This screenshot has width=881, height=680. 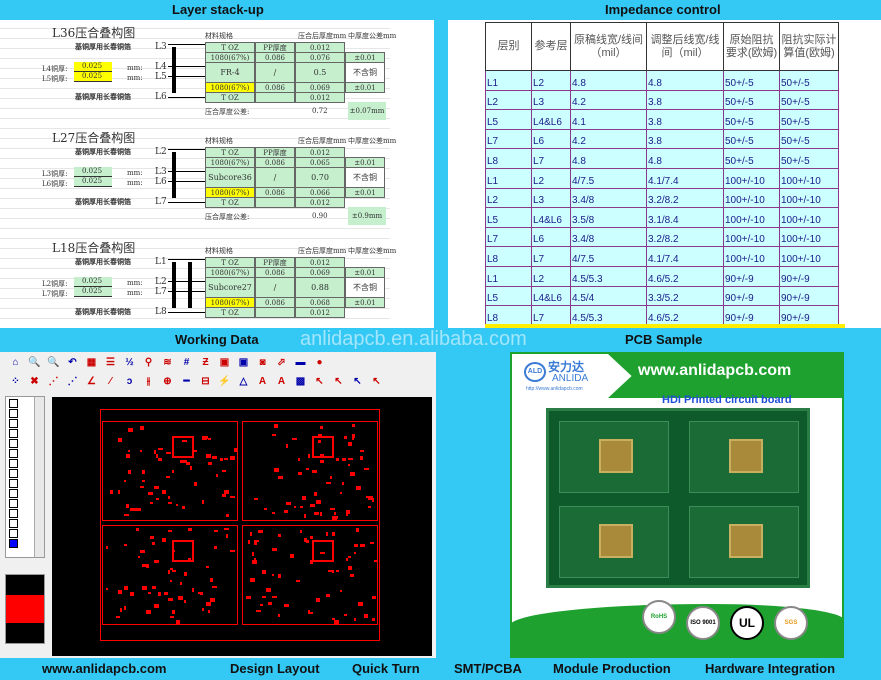 I want to click on toolbar-button: ⚲, so click(x=148, y=362).